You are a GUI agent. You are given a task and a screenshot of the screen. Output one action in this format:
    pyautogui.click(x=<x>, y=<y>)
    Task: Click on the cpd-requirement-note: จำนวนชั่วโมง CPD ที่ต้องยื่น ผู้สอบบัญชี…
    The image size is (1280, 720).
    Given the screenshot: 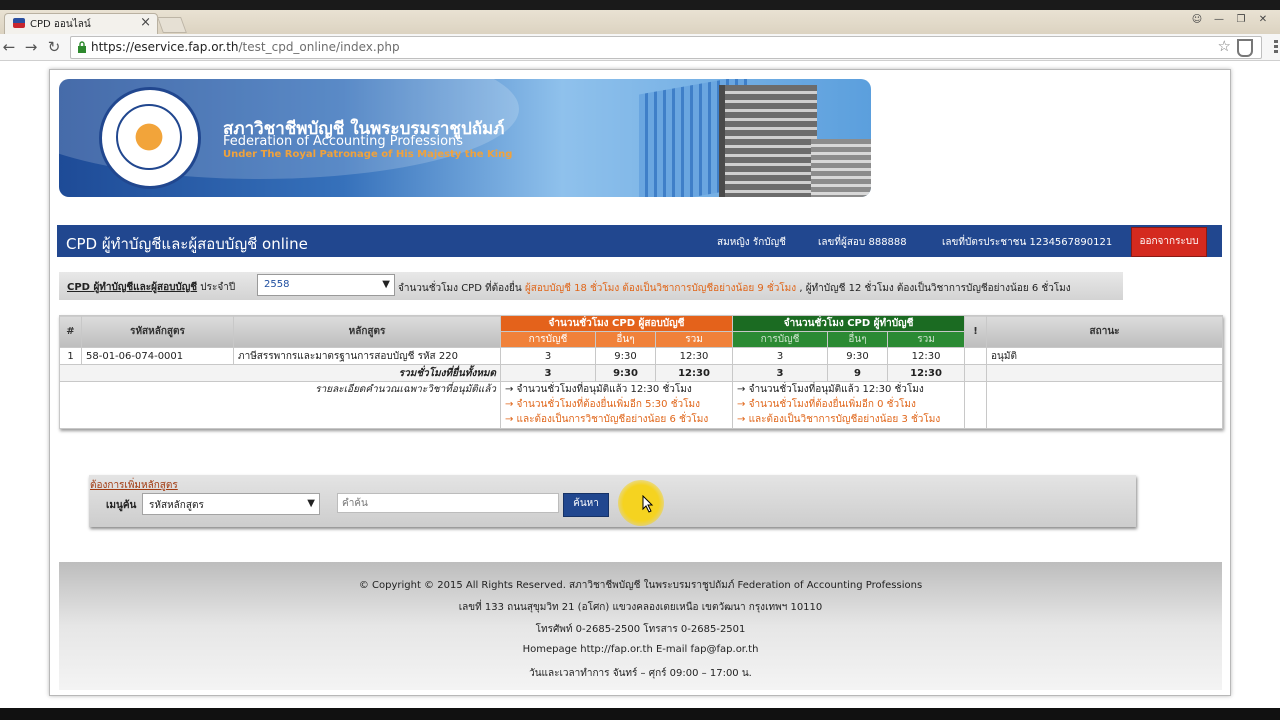 What is the action you would take?
    pyautogui.click(x=734, y=288)
    